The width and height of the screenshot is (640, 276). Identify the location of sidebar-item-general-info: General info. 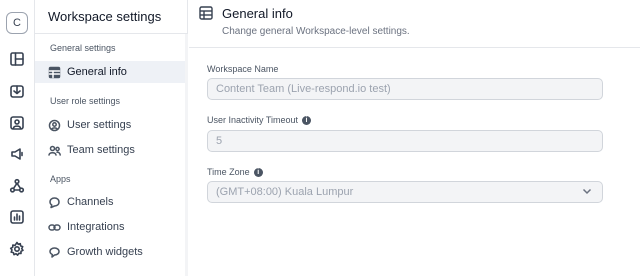
(110, 72).